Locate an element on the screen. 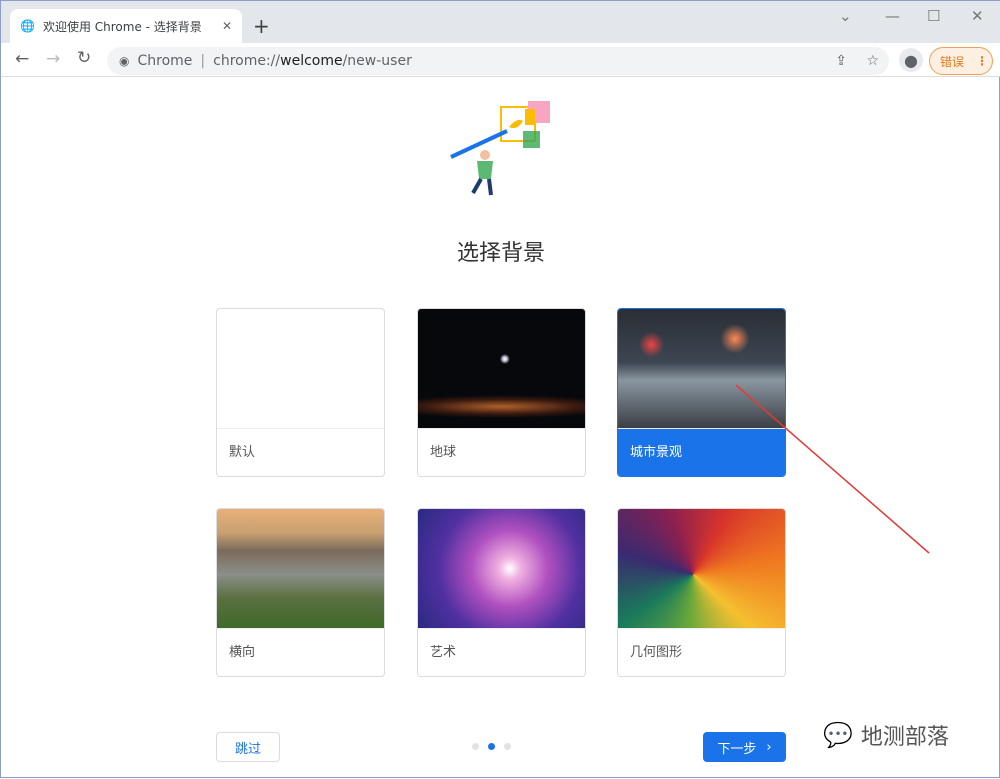 The image size is (1000, 779). default-preview is located at coordinates (300, 369).